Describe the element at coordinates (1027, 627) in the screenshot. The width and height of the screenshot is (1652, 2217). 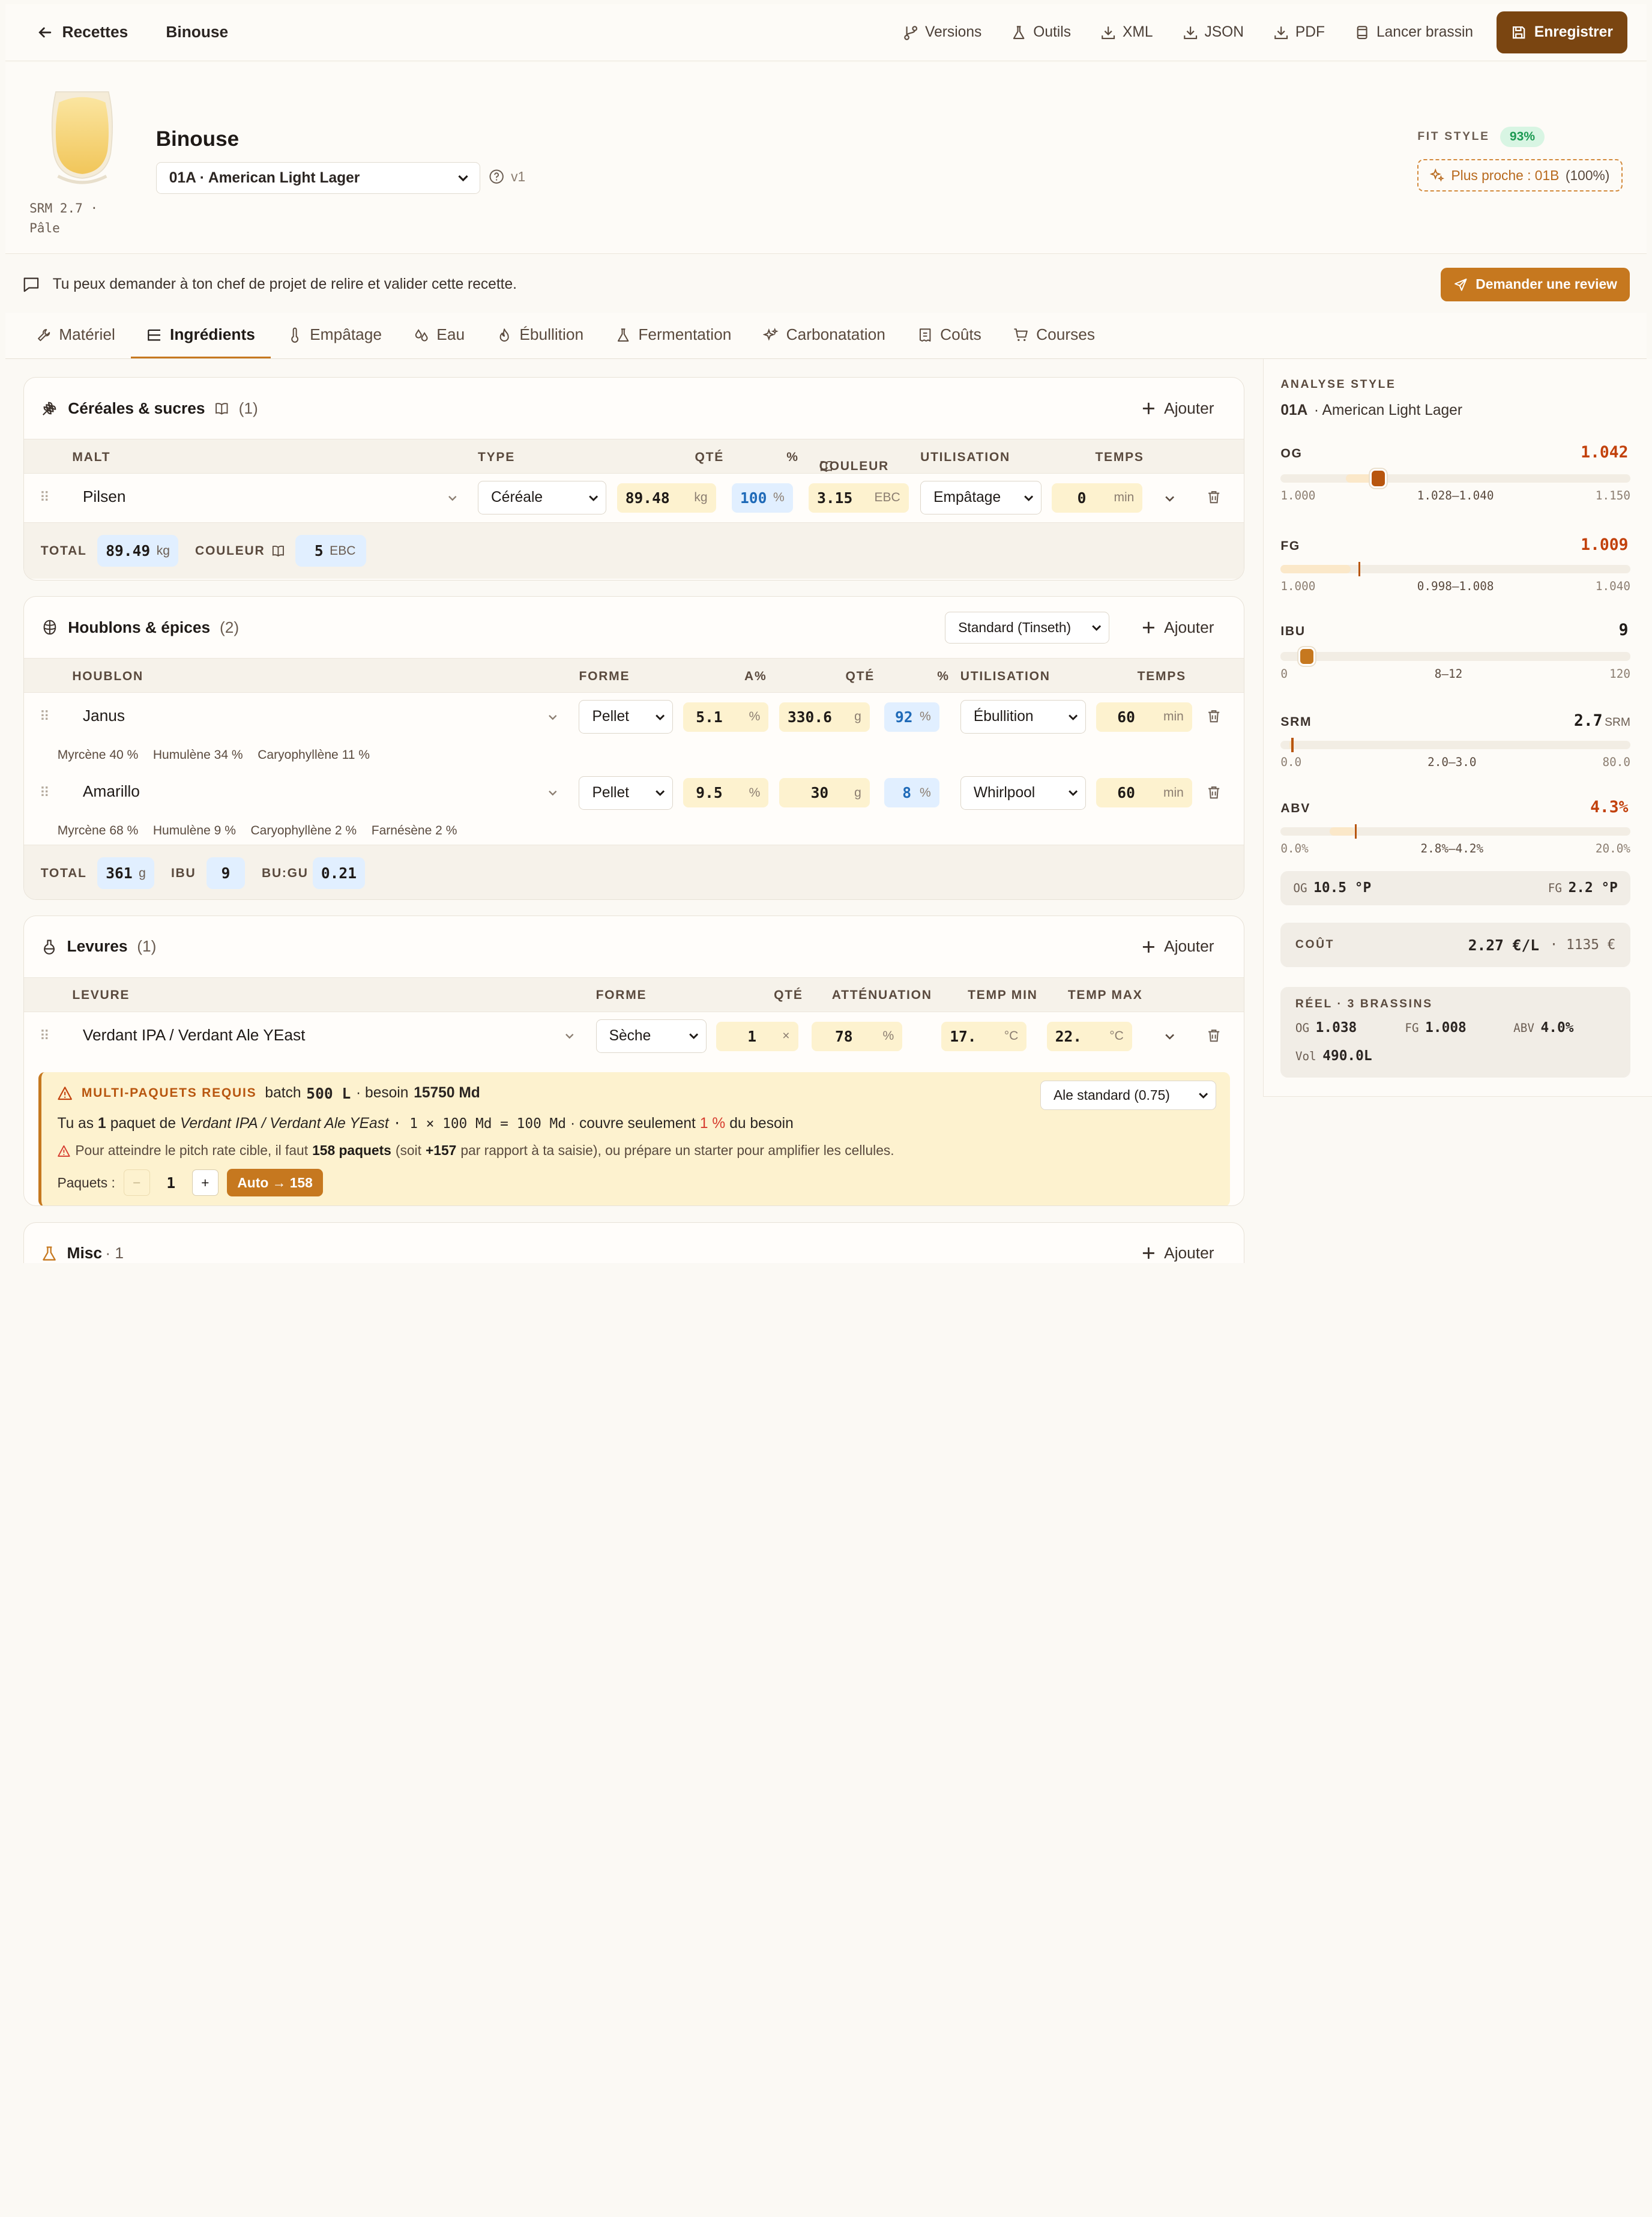
I see `ibu-method-select: Standard (Tinseth)` at that location.